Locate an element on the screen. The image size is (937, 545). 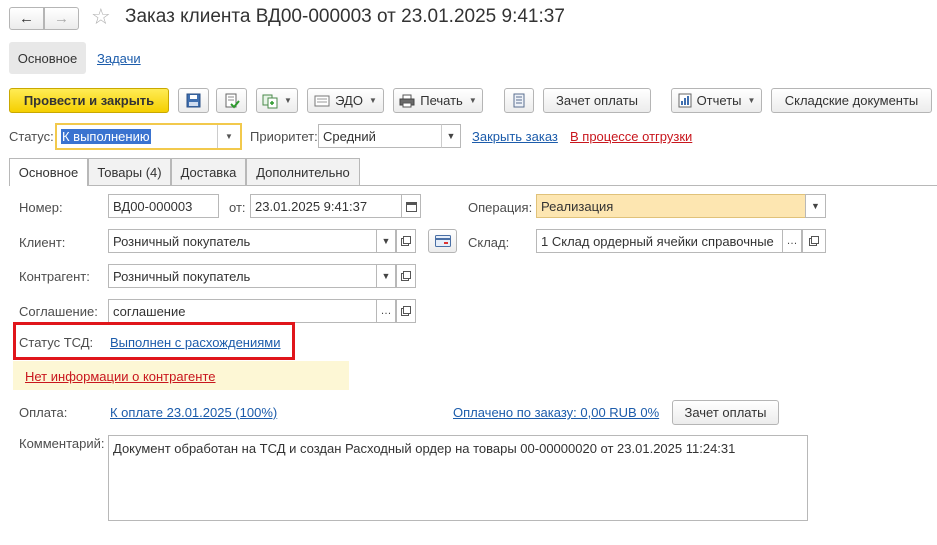
number-label: Номер: is located at coordinates (41, 207).